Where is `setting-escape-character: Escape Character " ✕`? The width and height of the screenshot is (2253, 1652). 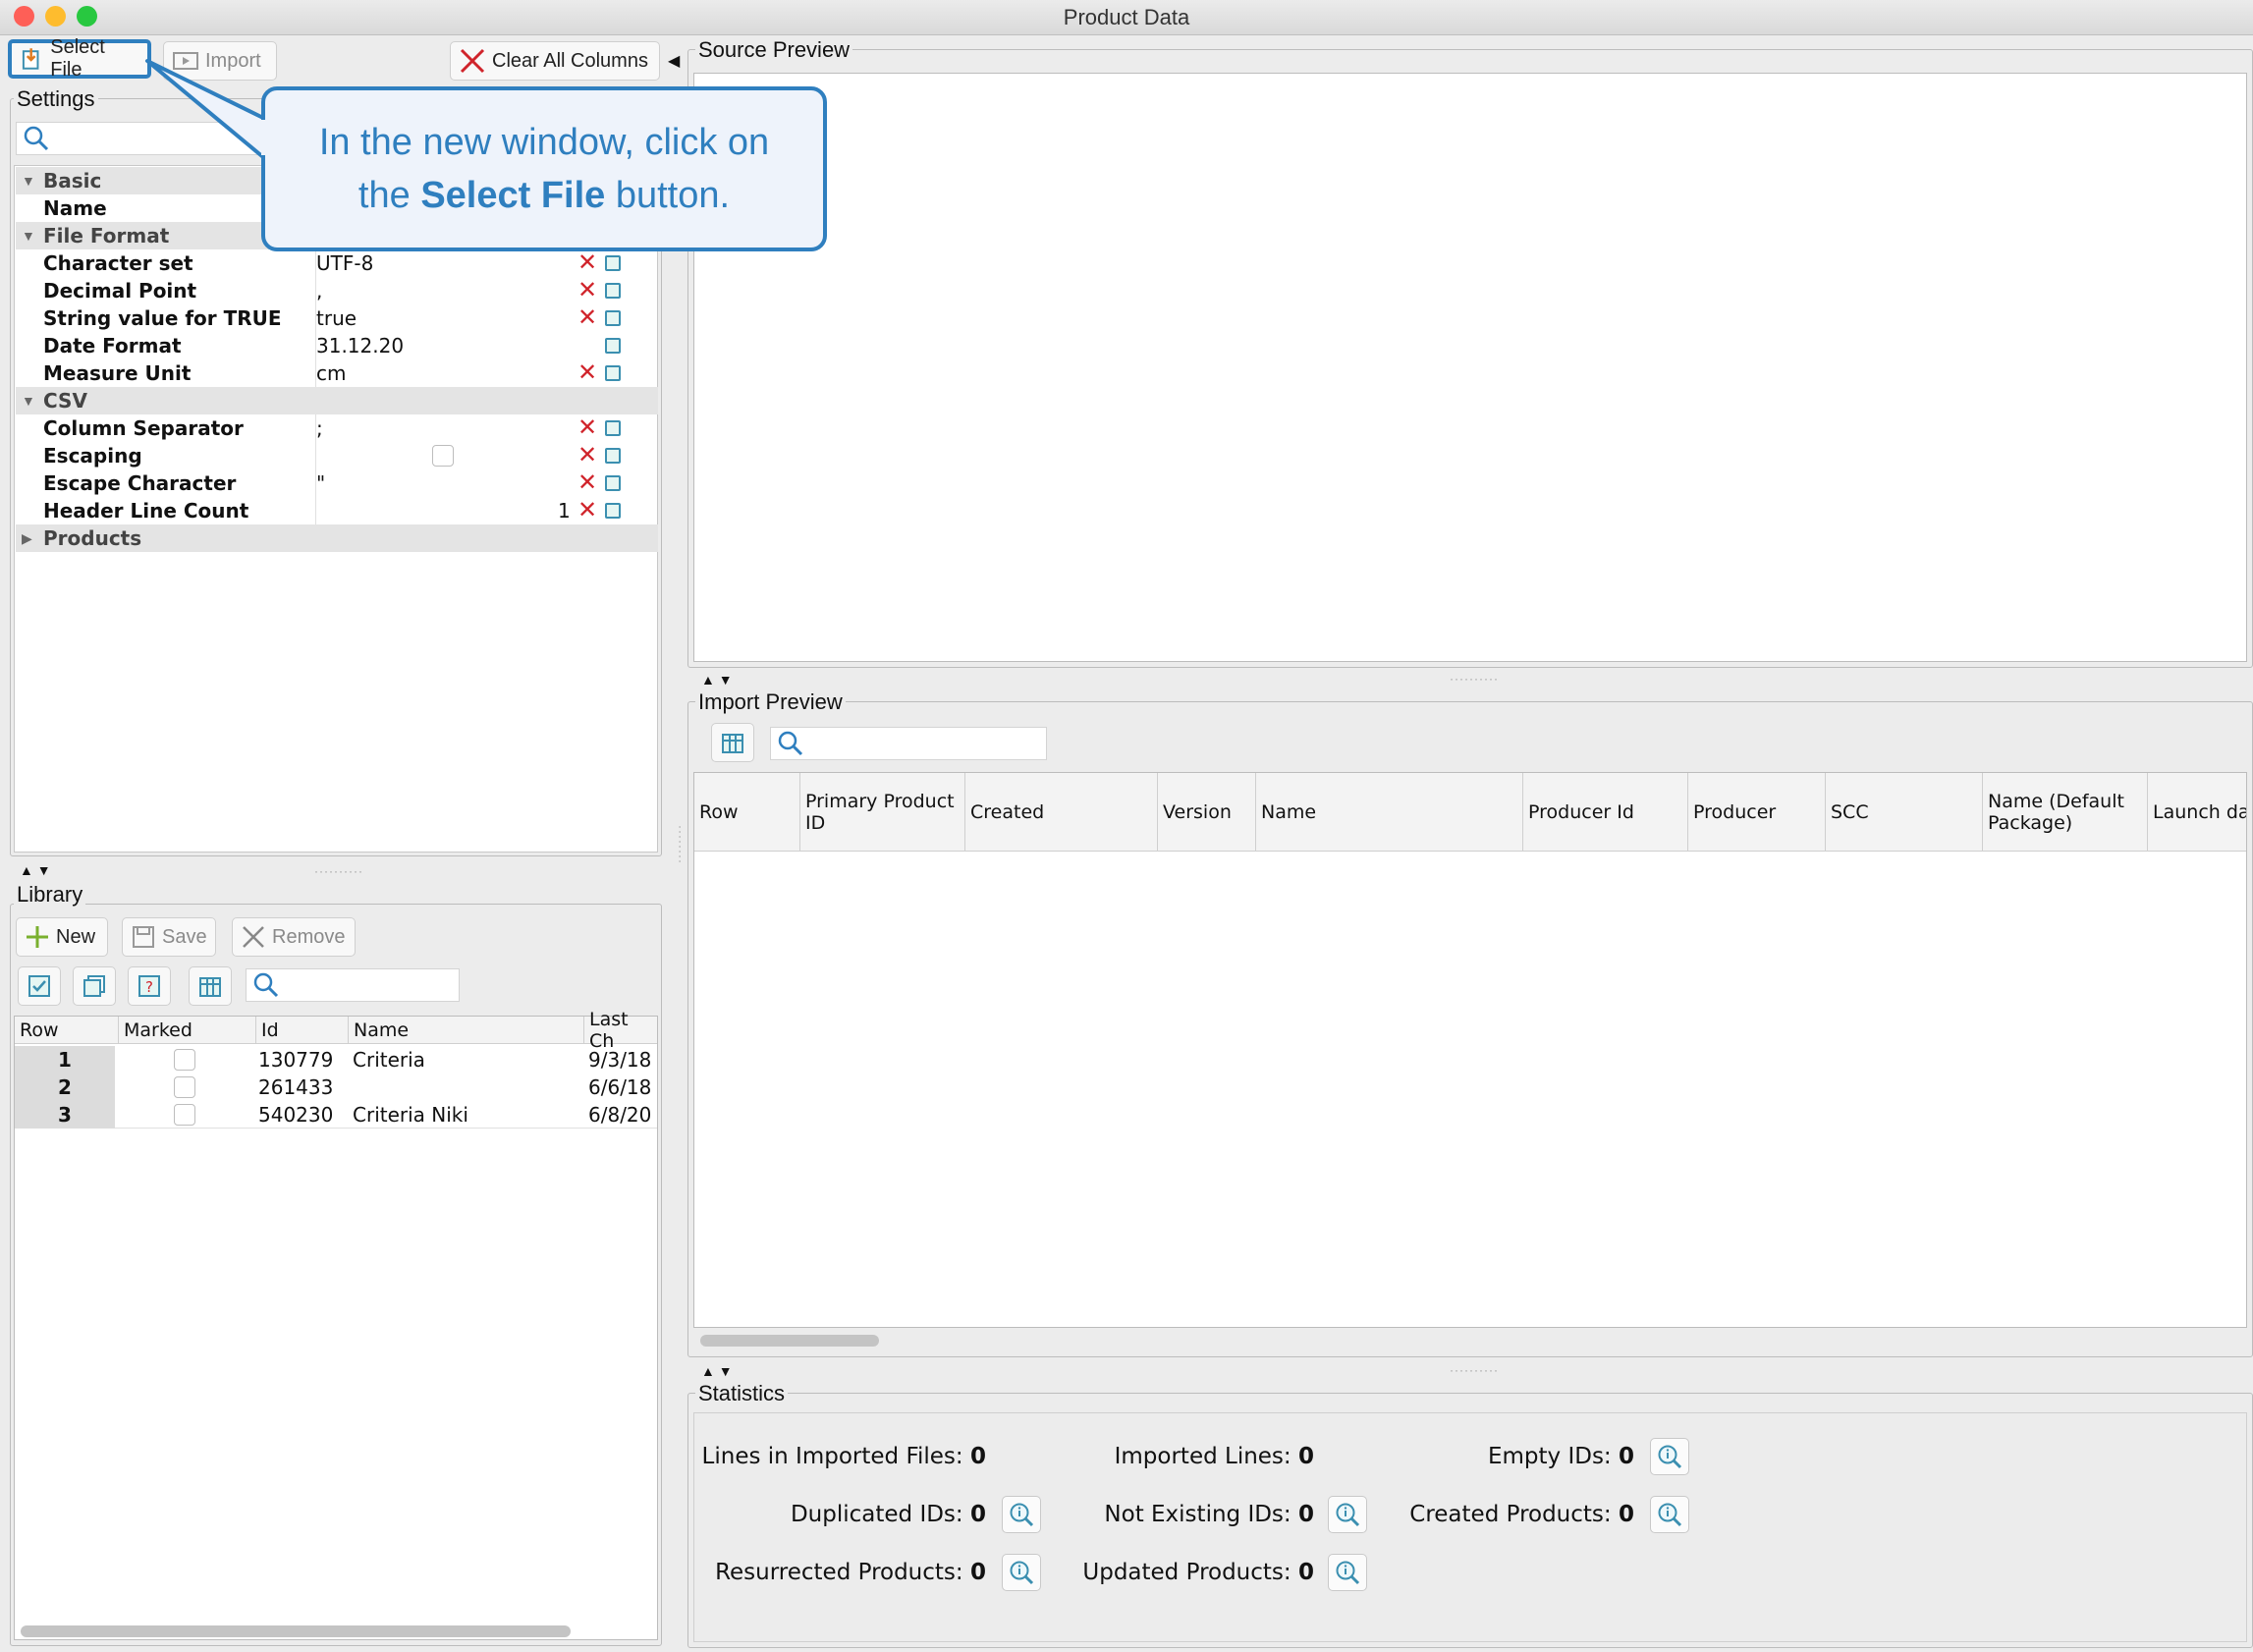
setting-escape-character: Escape Character " ✕ is located at coordinates (337, 483).